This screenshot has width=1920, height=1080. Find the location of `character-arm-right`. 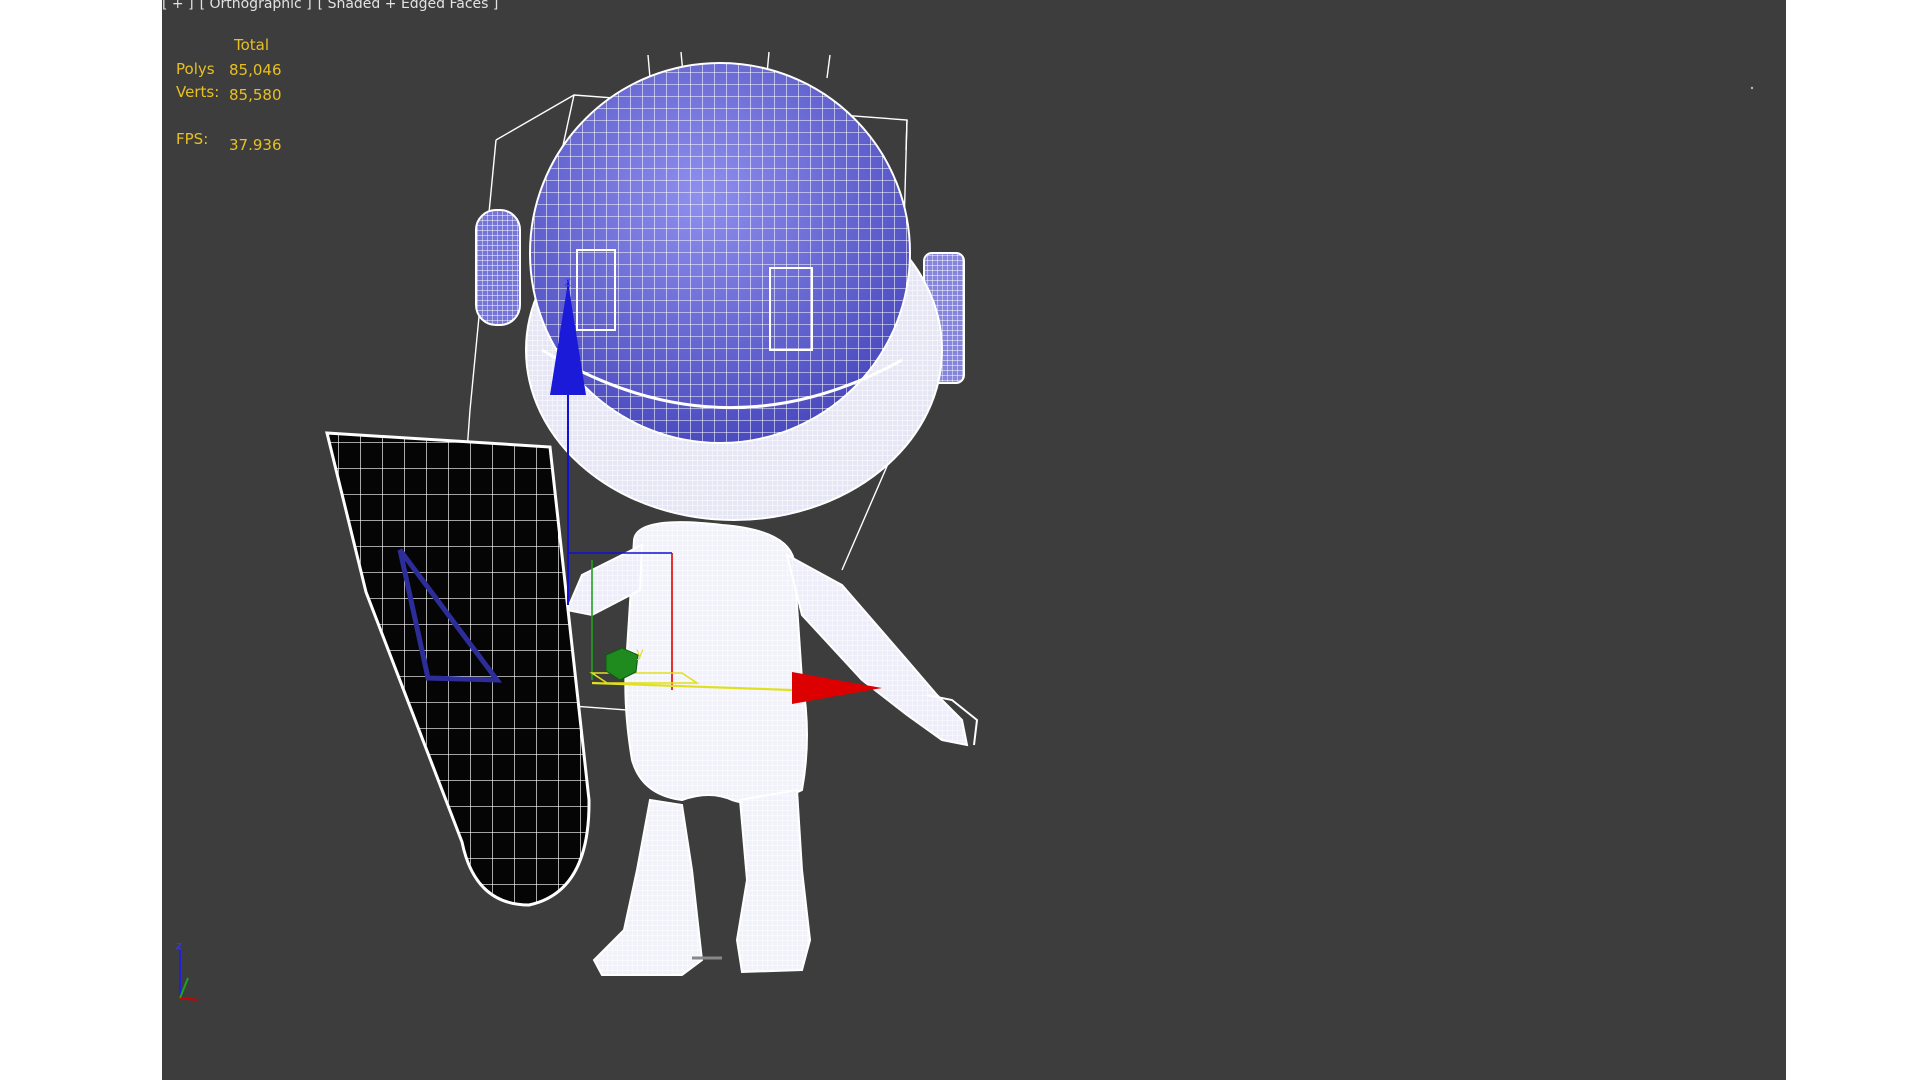

character-arm-right is located at coordinates (882, 650).